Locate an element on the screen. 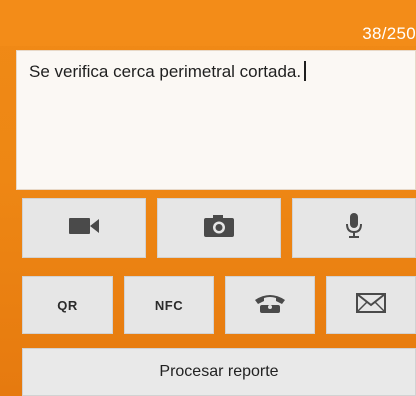  envelope-icon is located at coordinates (371, 305).